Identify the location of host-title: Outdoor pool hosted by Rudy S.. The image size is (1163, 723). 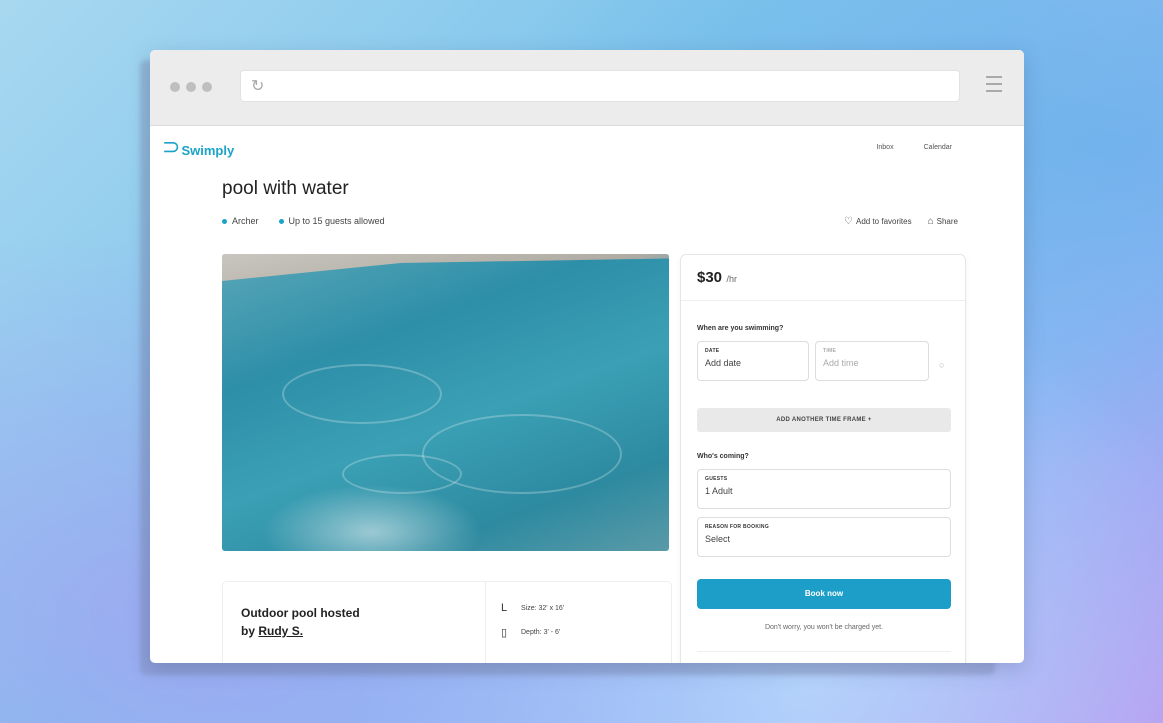
(300, 622).